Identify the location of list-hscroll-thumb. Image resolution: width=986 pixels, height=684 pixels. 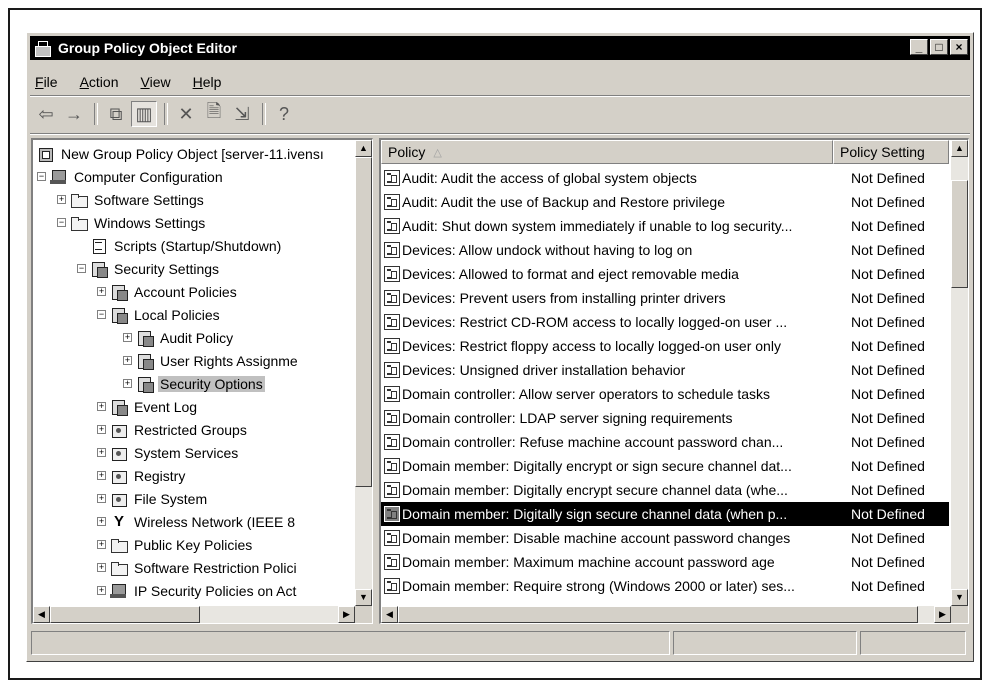
(658, 614).